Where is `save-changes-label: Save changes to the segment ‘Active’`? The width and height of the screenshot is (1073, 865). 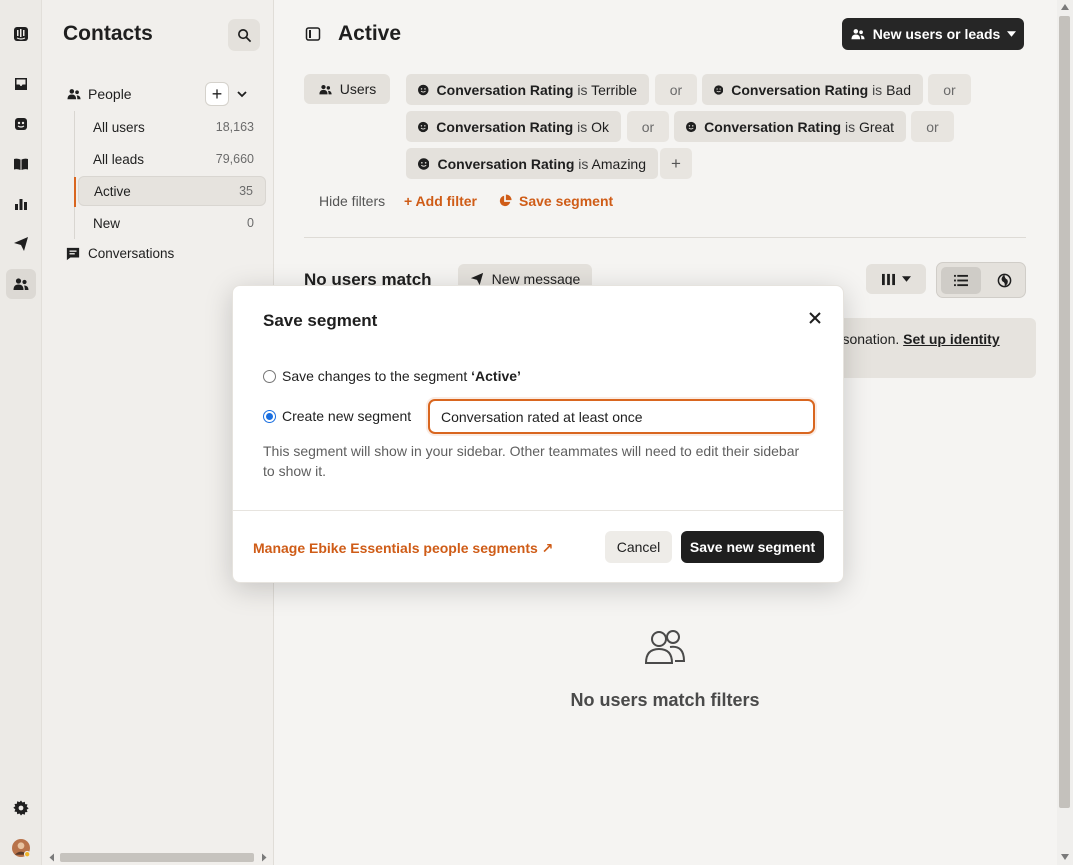 save-changes-label: Save changes to the segment ‘Active’ is located at coordinates (401, 376).